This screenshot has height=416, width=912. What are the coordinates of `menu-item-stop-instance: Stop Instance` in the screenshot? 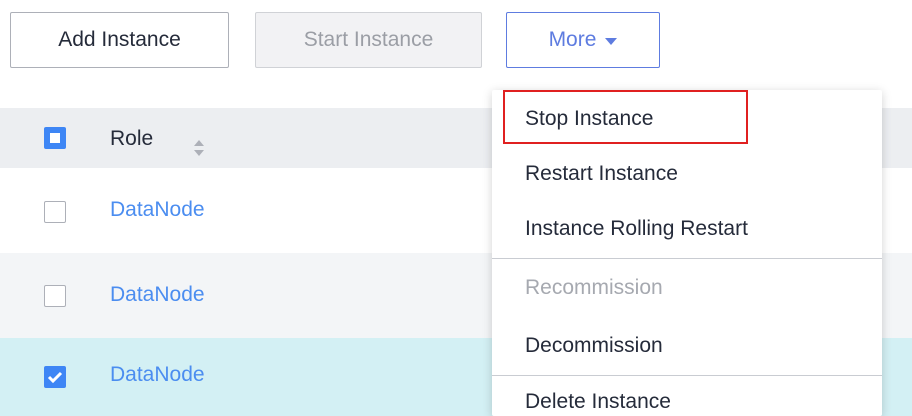 It's located at (687, 119).